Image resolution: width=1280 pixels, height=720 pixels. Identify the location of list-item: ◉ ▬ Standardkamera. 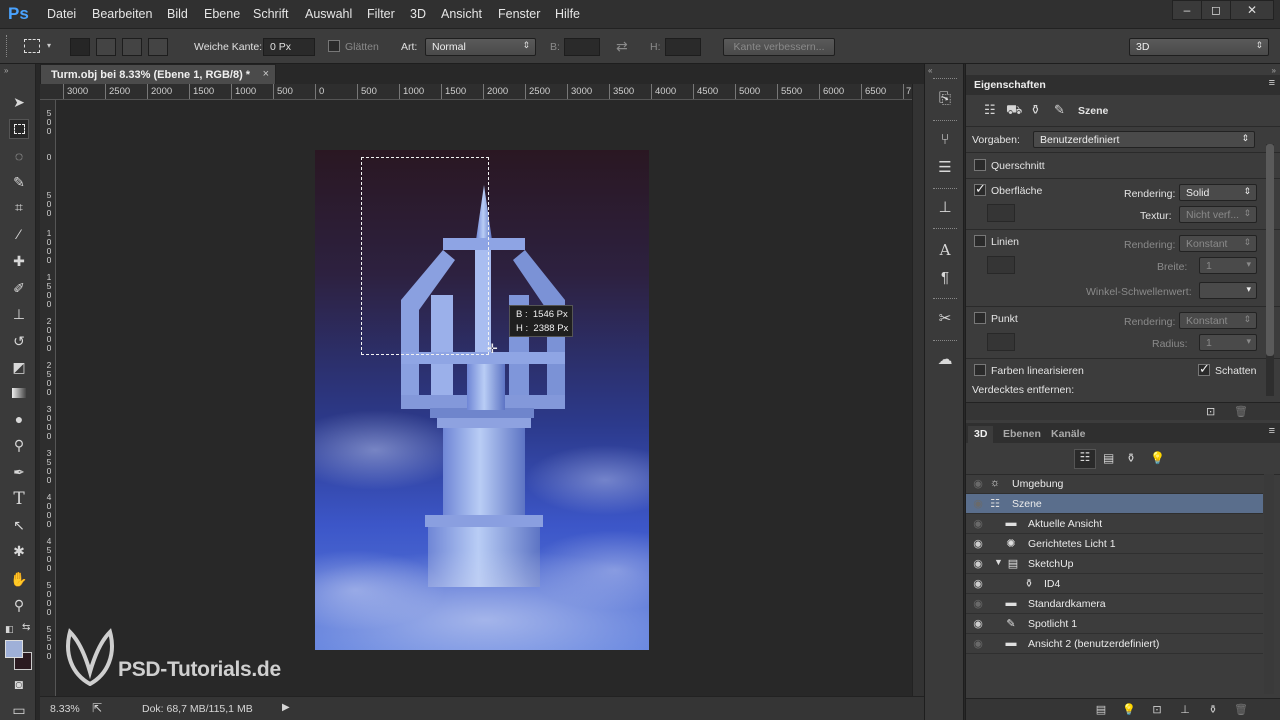
(1114, 604).